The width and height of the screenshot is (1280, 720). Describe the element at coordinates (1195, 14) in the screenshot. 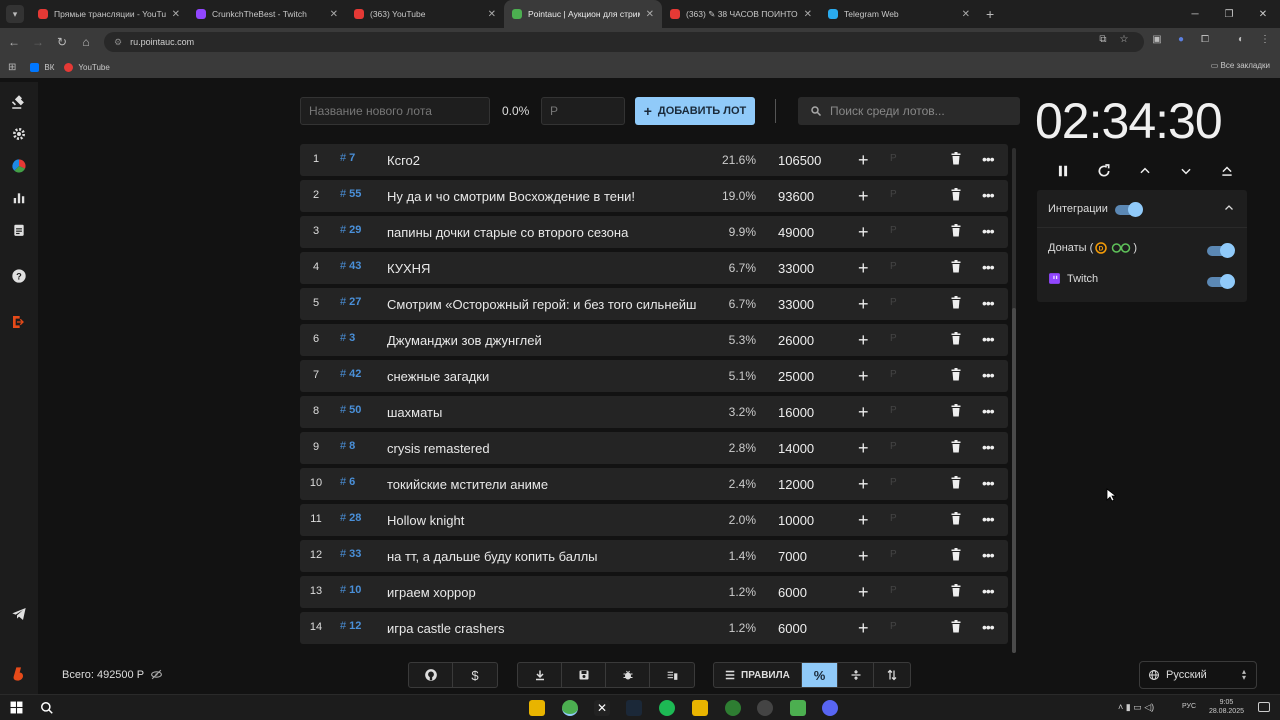

I see `minimize-icon: ─` at that location.